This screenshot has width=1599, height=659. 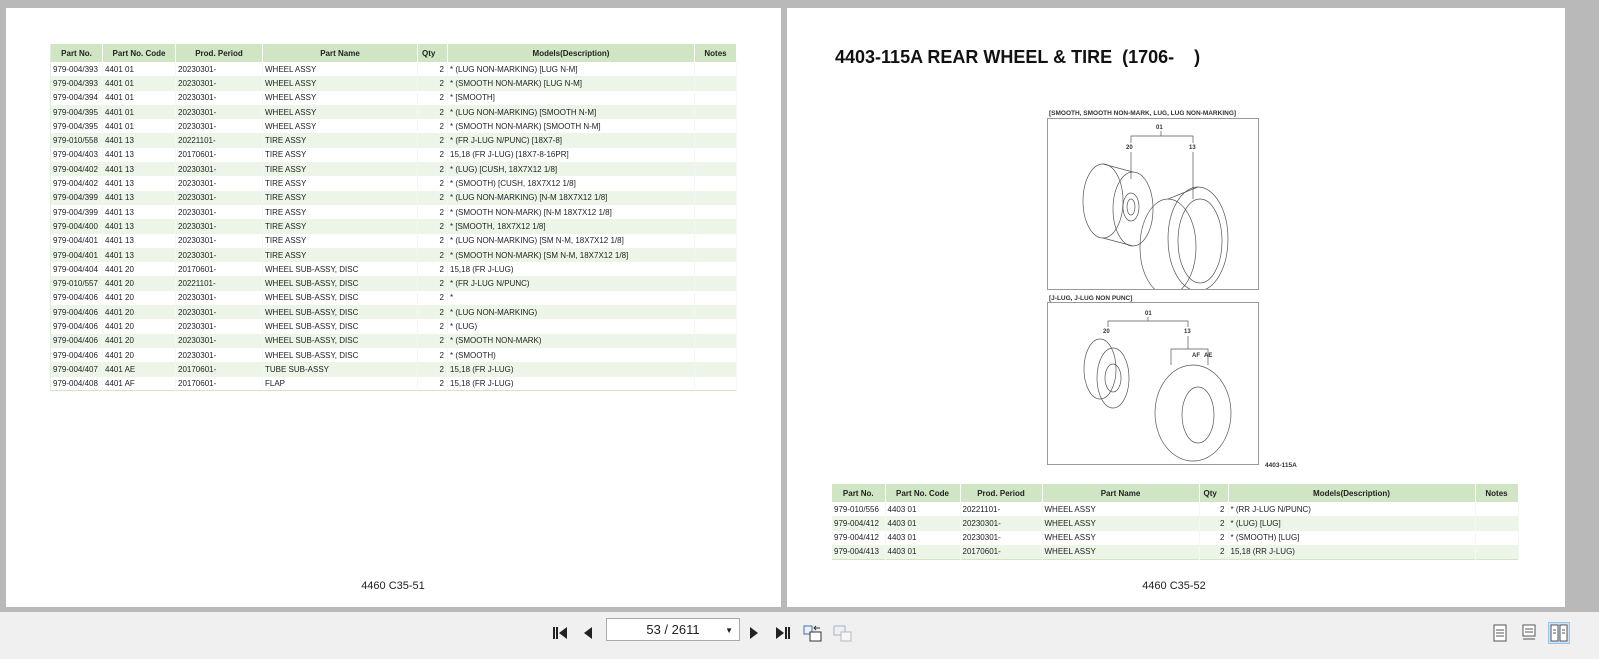 What do you see at coordinates (76, 126) in the screenshot?
I see `part-no-cell: 979-004/395` at bounding box center [76, 126].